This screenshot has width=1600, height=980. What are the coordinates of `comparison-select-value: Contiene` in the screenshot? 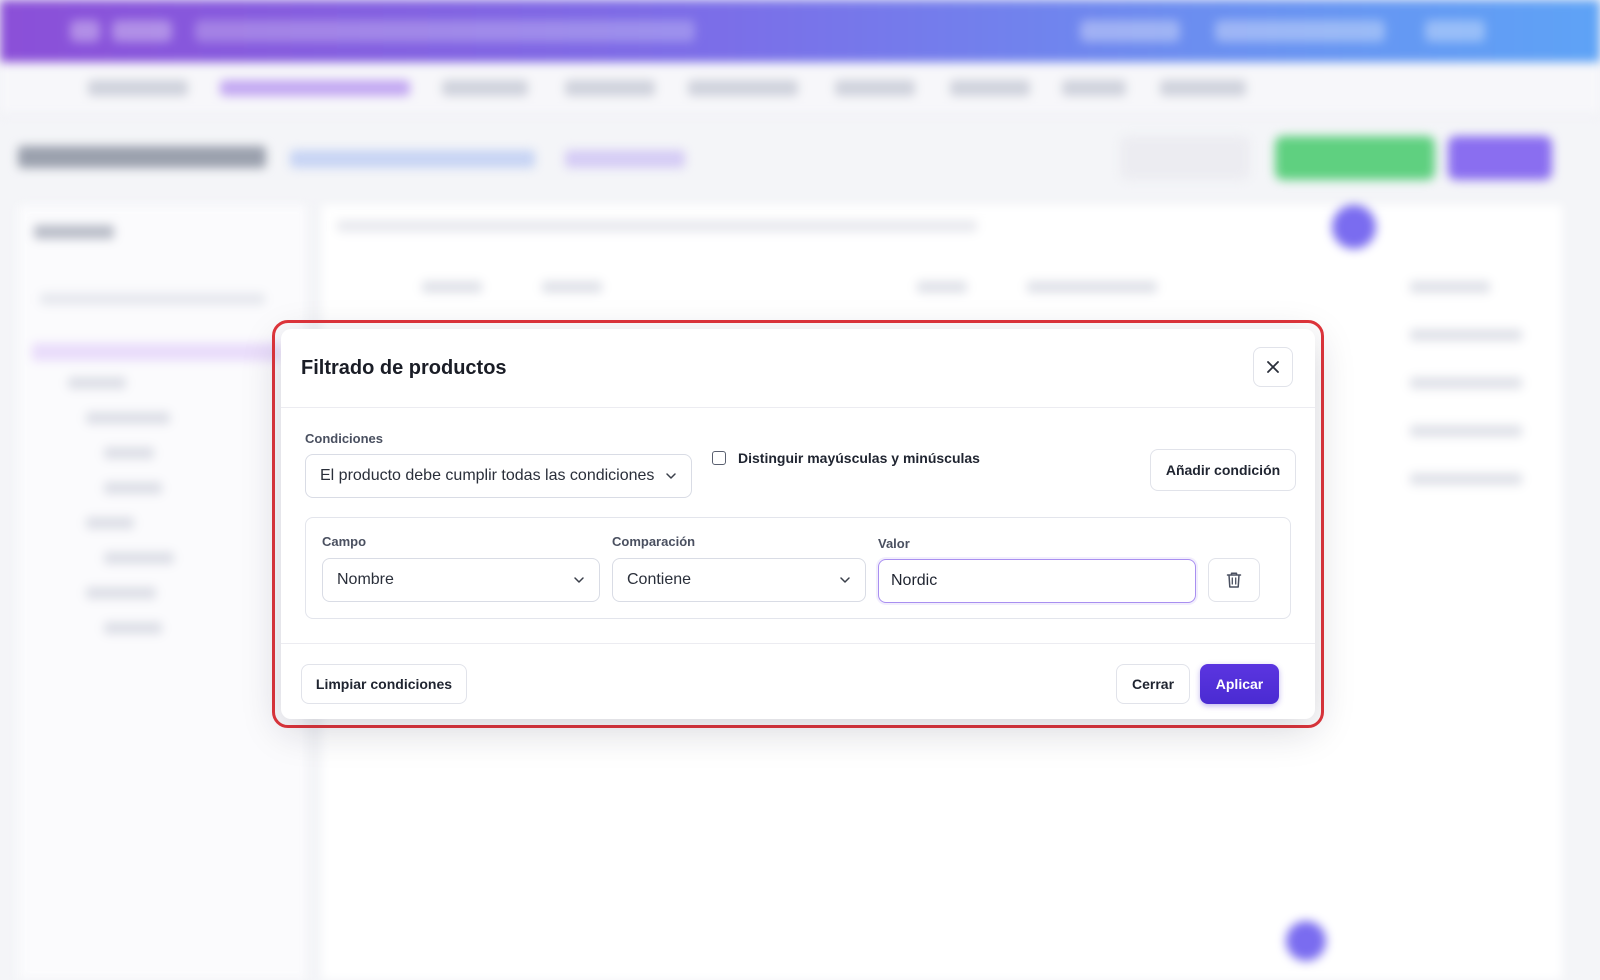 It's located at (659, 579).